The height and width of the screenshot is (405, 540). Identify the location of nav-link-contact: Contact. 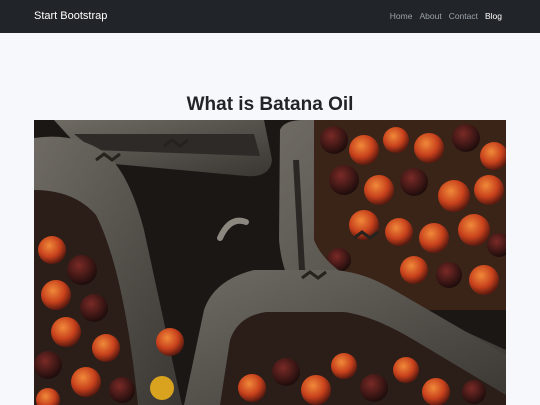
(463, 16).